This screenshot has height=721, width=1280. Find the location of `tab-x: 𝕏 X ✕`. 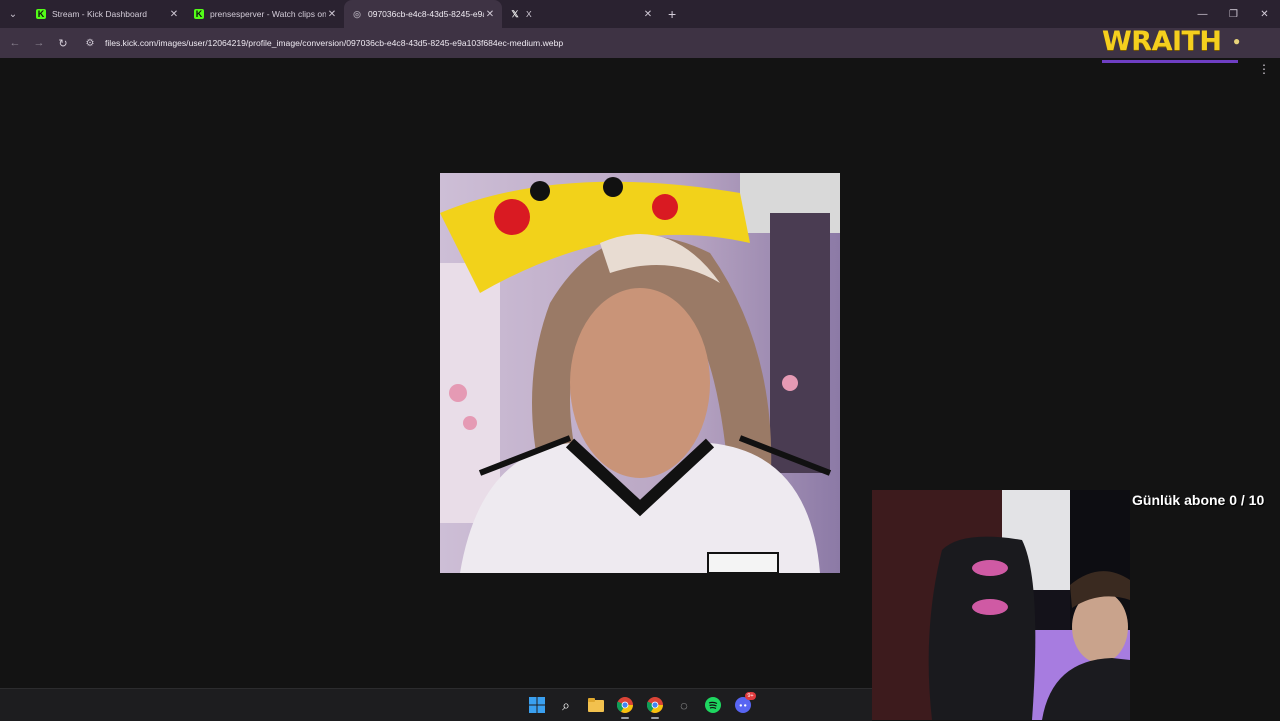

tab-x: 𝕏 X ✕ is located at coordinates (581, 14).